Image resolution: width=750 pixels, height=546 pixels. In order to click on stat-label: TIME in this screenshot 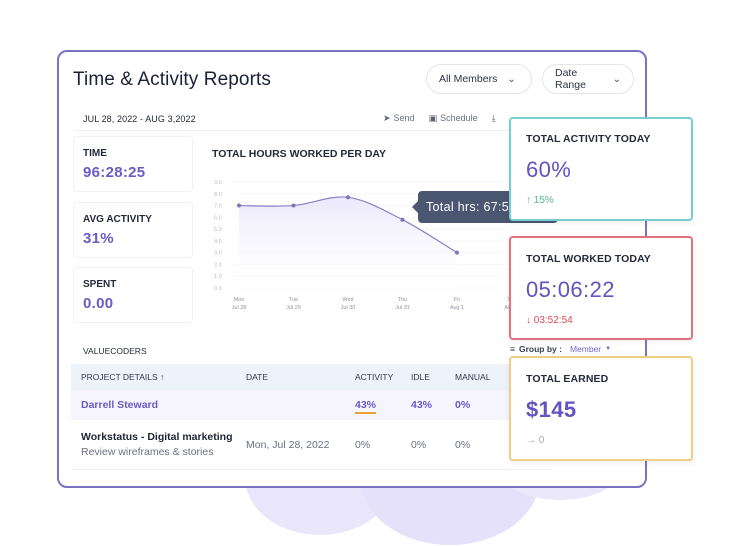, I will do `click(95, 153)`.